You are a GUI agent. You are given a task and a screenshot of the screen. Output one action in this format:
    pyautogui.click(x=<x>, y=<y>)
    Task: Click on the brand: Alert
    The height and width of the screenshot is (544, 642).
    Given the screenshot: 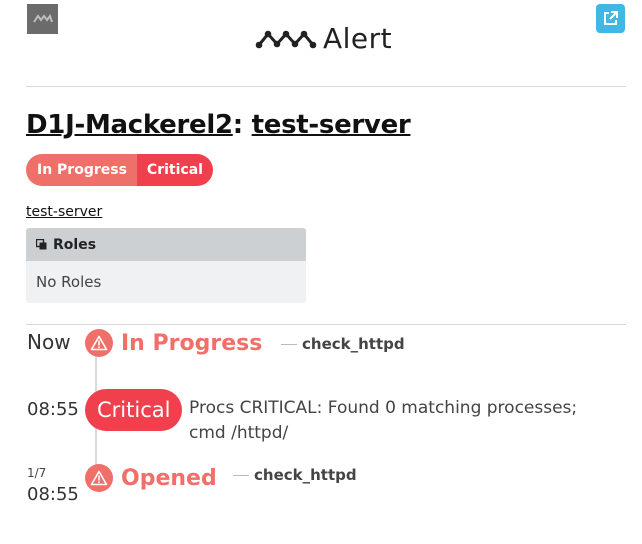 What is the action you would take?
    pyautogui.click(x=323, y=38)
    